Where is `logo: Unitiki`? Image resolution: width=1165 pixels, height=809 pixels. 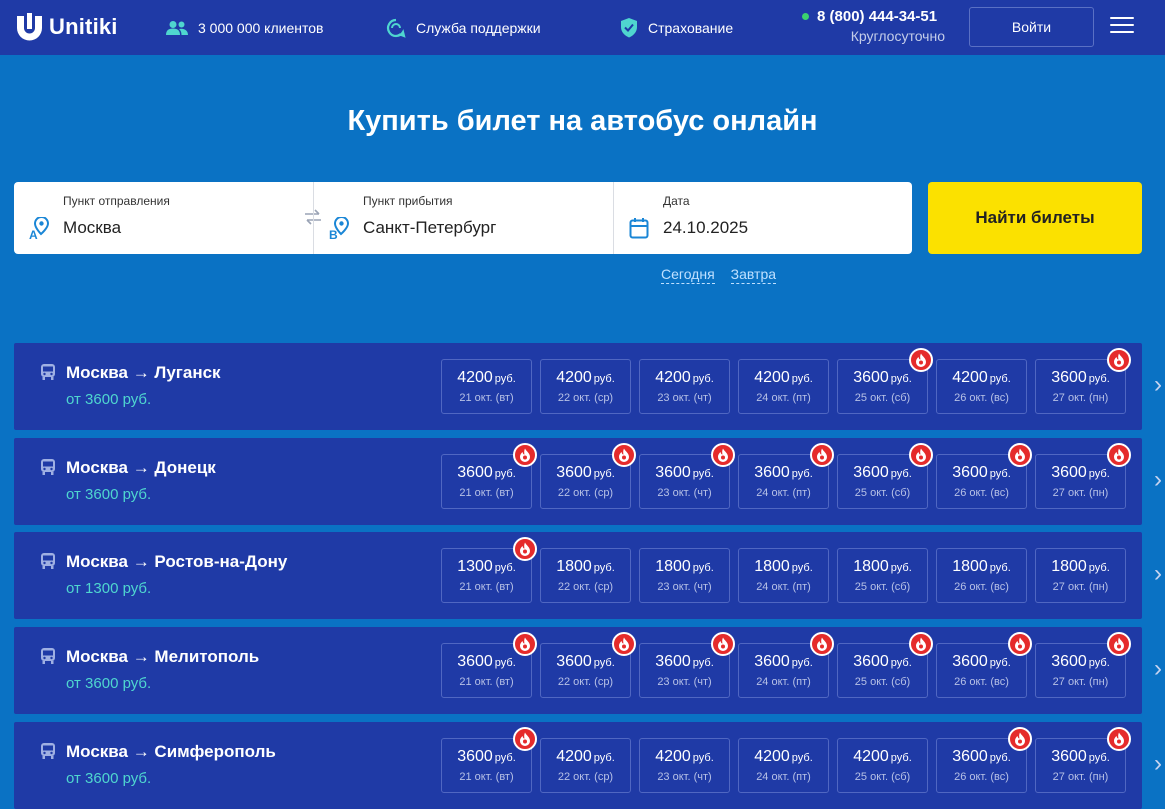 logo: Unitiki is located at coordinates (66, 27).